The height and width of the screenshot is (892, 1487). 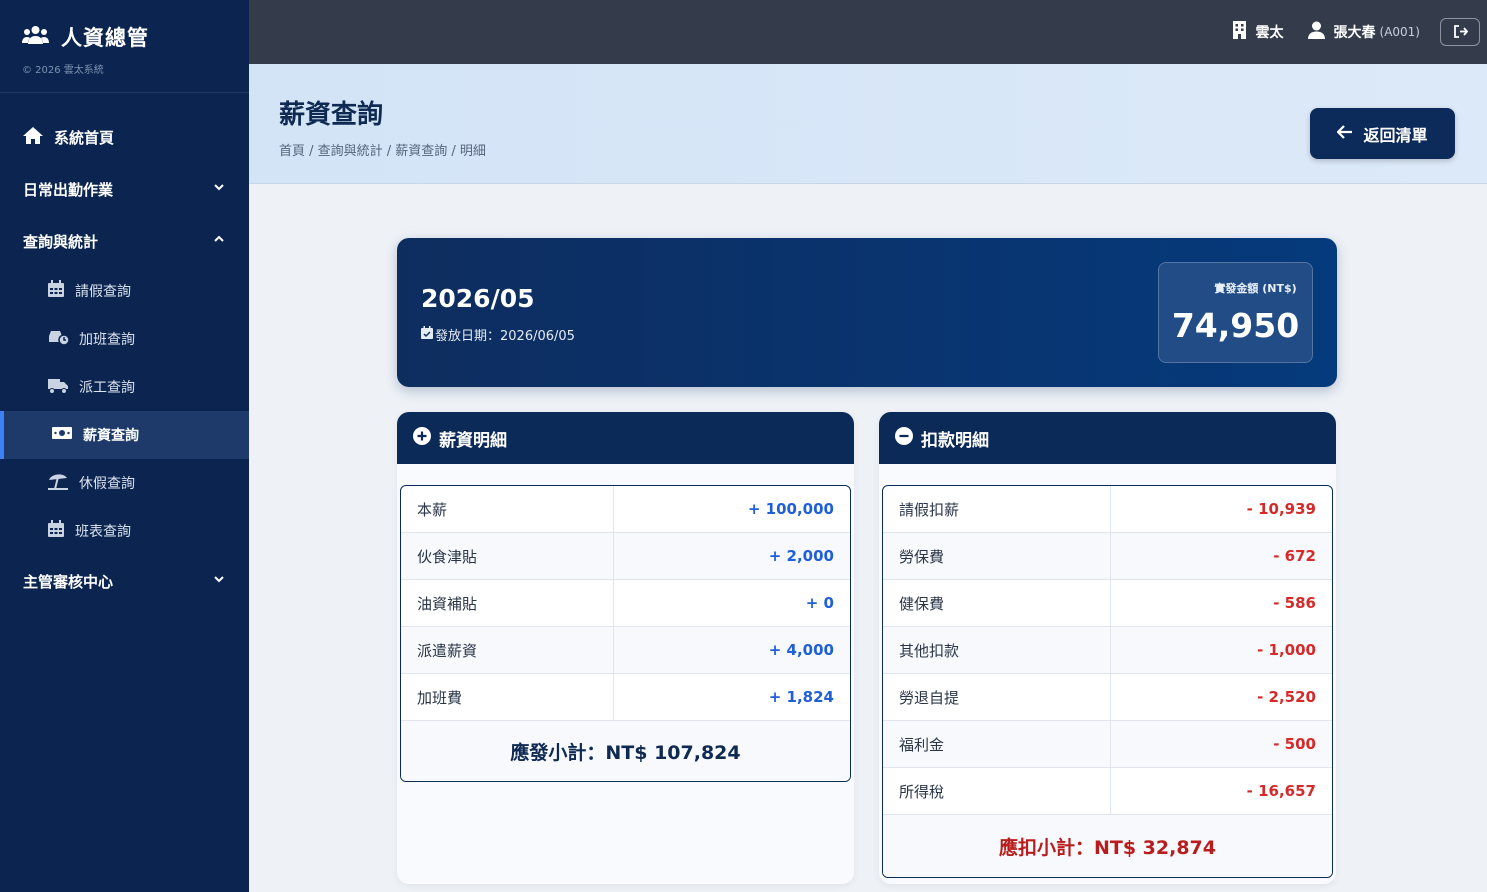 I want to click on salary-period: 2026/05, so click(x=478, y=298).